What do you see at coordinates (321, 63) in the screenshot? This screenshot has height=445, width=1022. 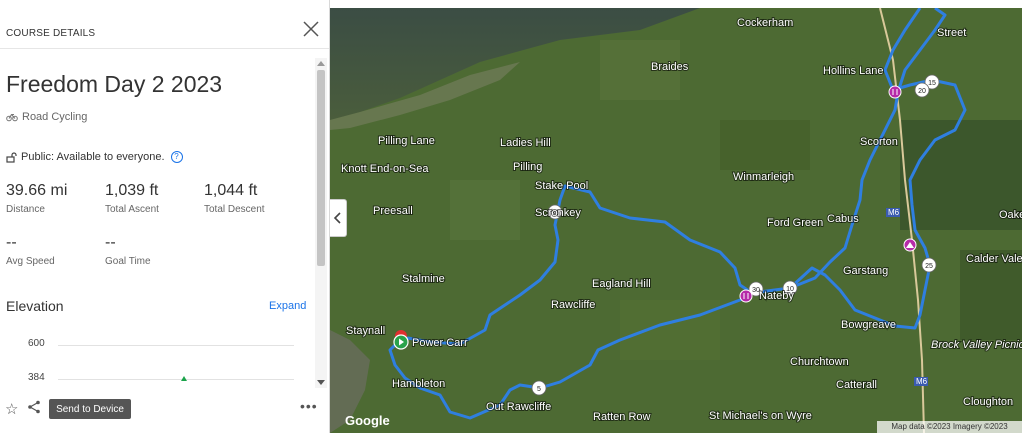 I see `scroll-up-icon` at bounding box center [321, 63].